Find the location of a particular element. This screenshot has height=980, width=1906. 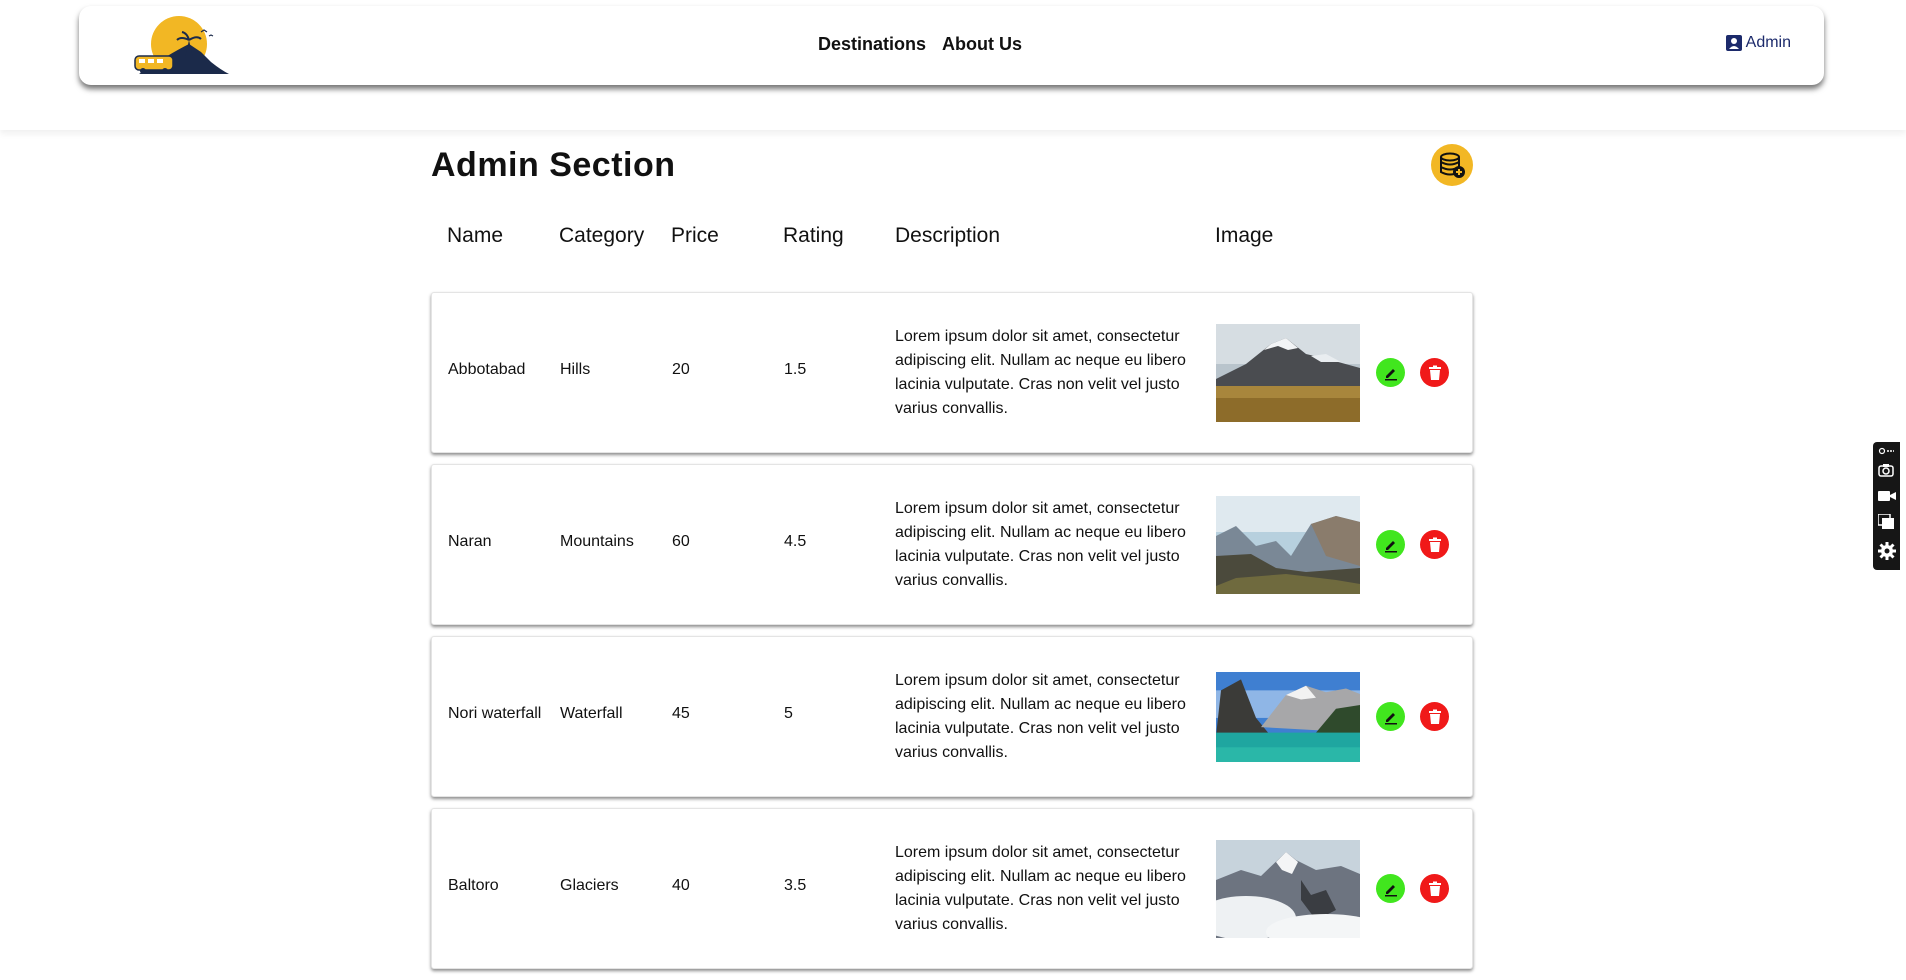

floating-toolbar is located at coordinates (1886, 506).